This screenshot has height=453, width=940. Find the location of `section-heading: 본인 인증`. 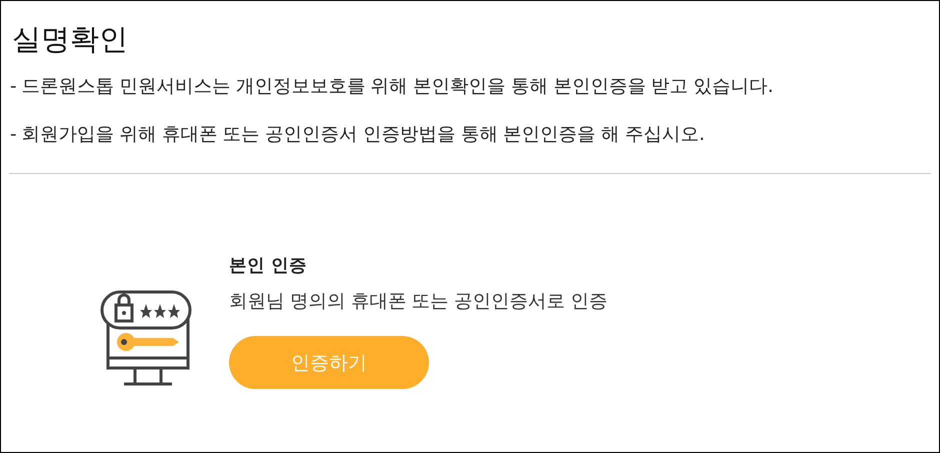

section-heading: 본인 인증 is located at coordinates (268, 266).